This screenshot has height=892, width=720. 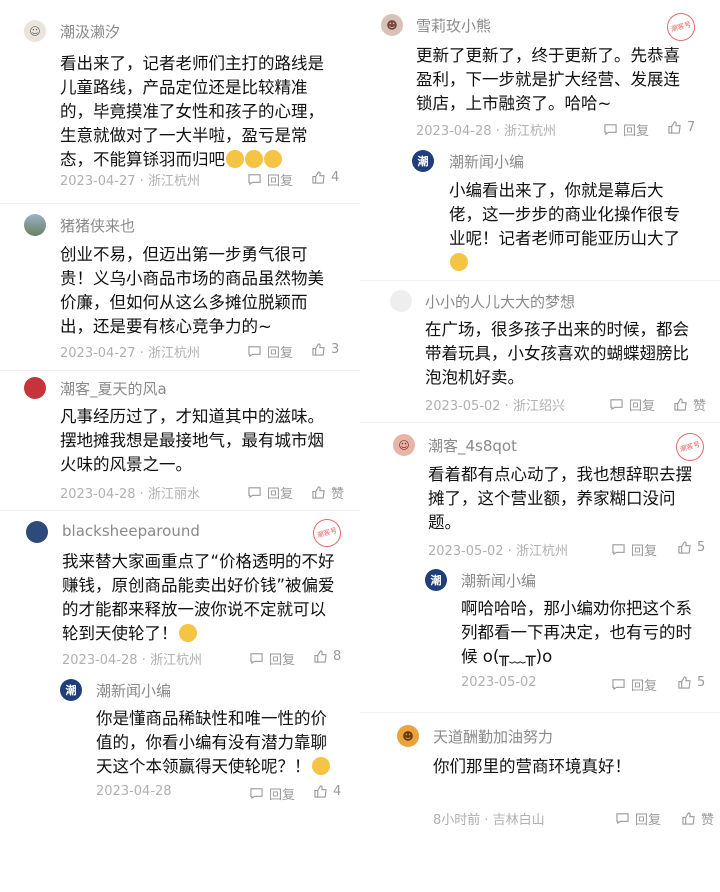 What do you see at coordinates (472, 445) in the screenshot?
I see `comment-username: 潮客_4s8qot` at bounding box center [472, 445].